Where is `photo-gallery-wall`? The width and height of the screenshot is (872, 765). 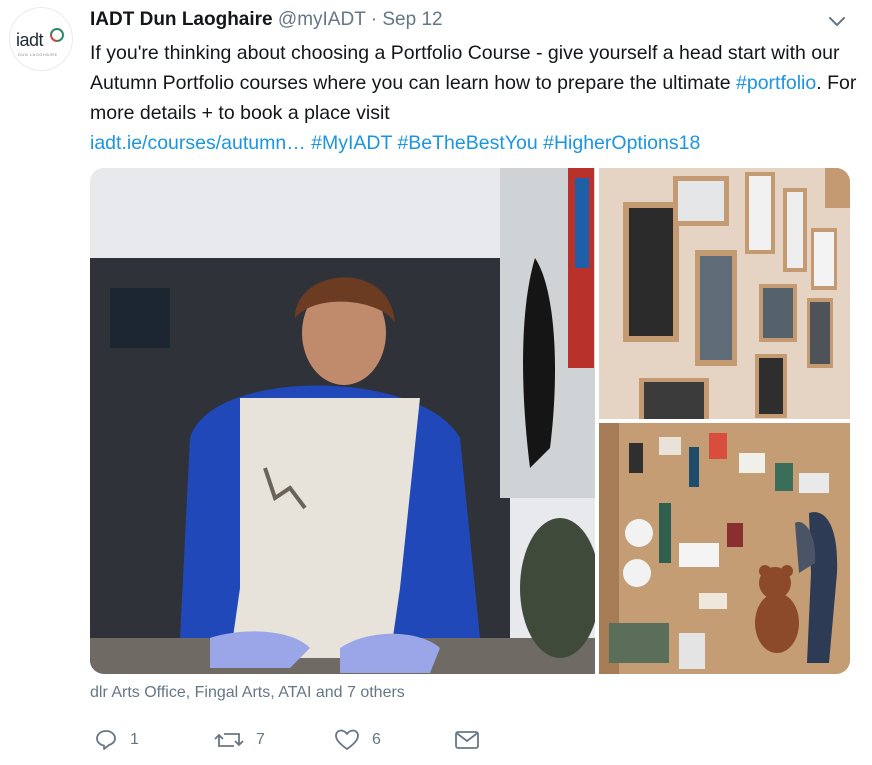
photo-gallery-wall is located at coordinates (724, 293).